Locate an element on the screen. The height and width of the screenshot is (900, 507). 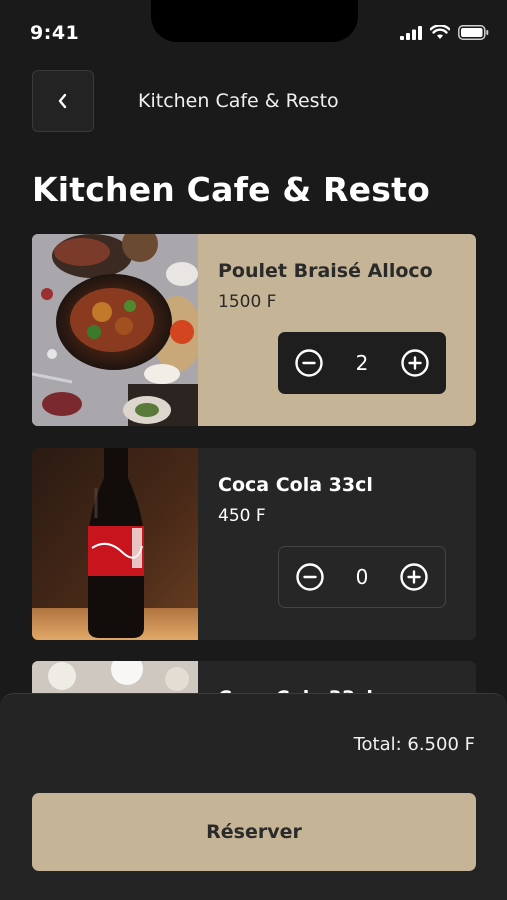
signal-icon is located at coordinates (411, 32).